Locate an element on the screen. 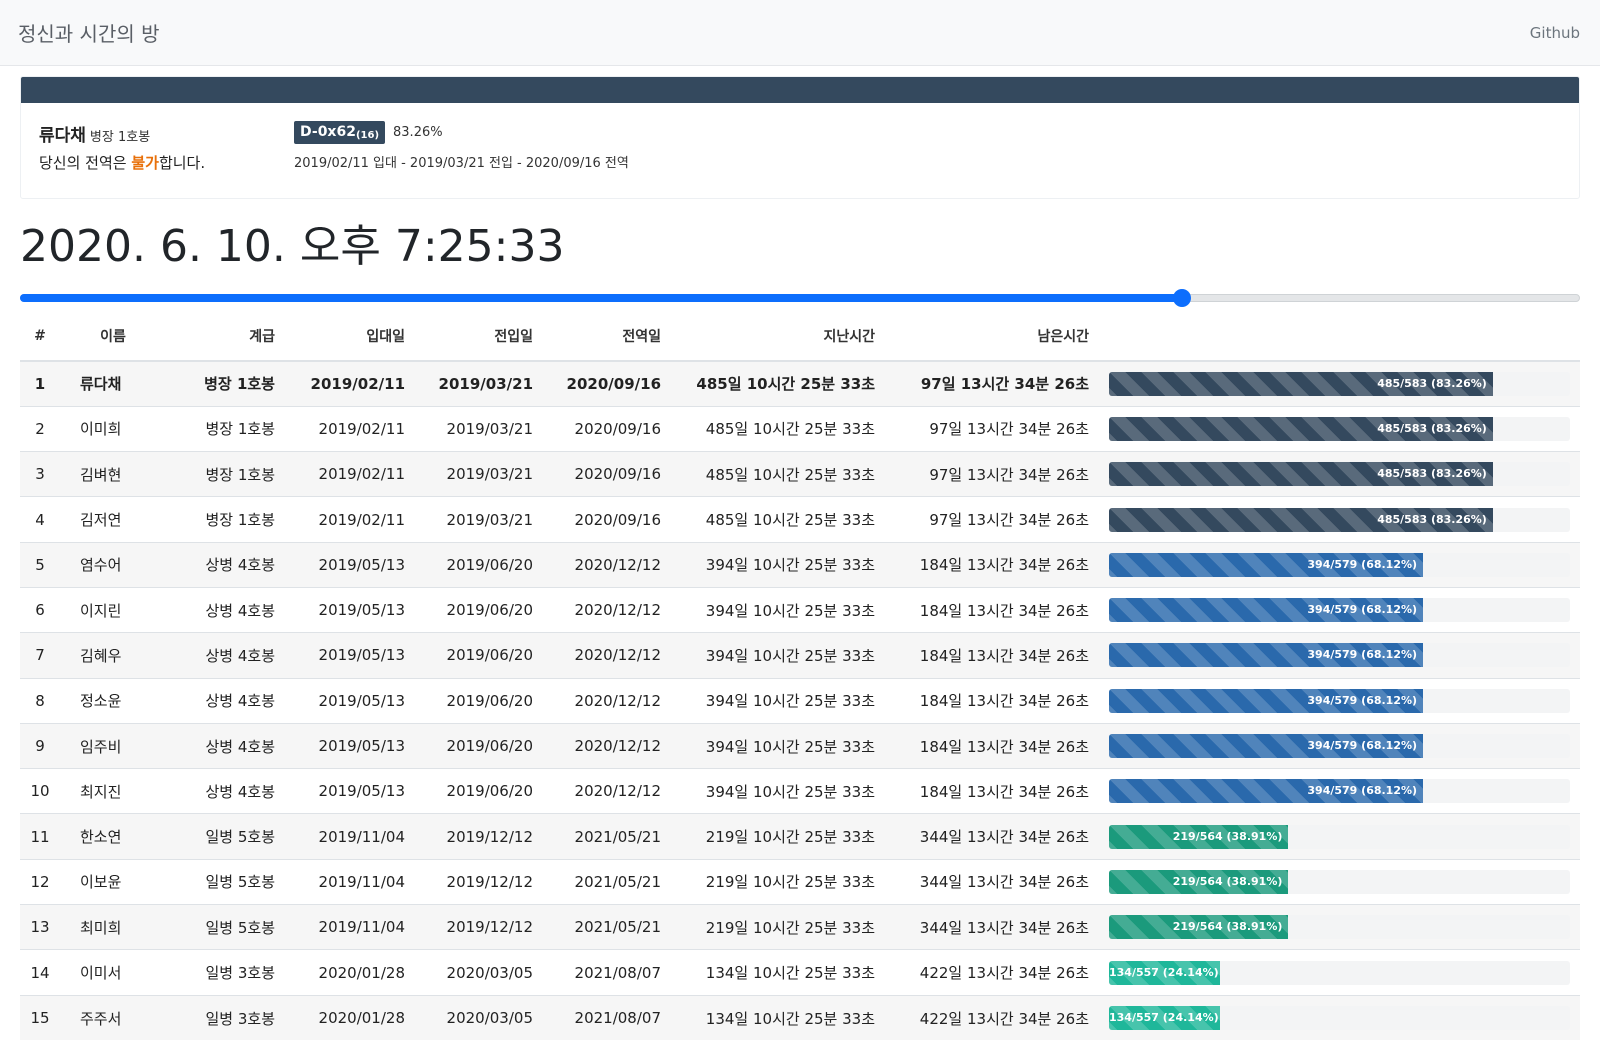  progress-bar: 134/557 (24.14%) is located at coordinates (1339, 972).